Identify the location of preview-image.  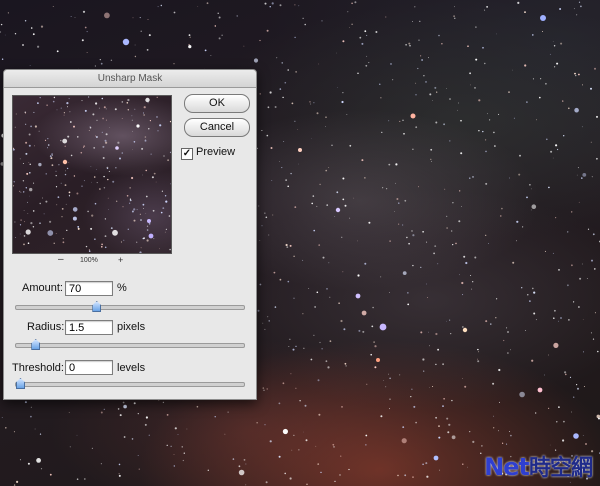
(92, 174).